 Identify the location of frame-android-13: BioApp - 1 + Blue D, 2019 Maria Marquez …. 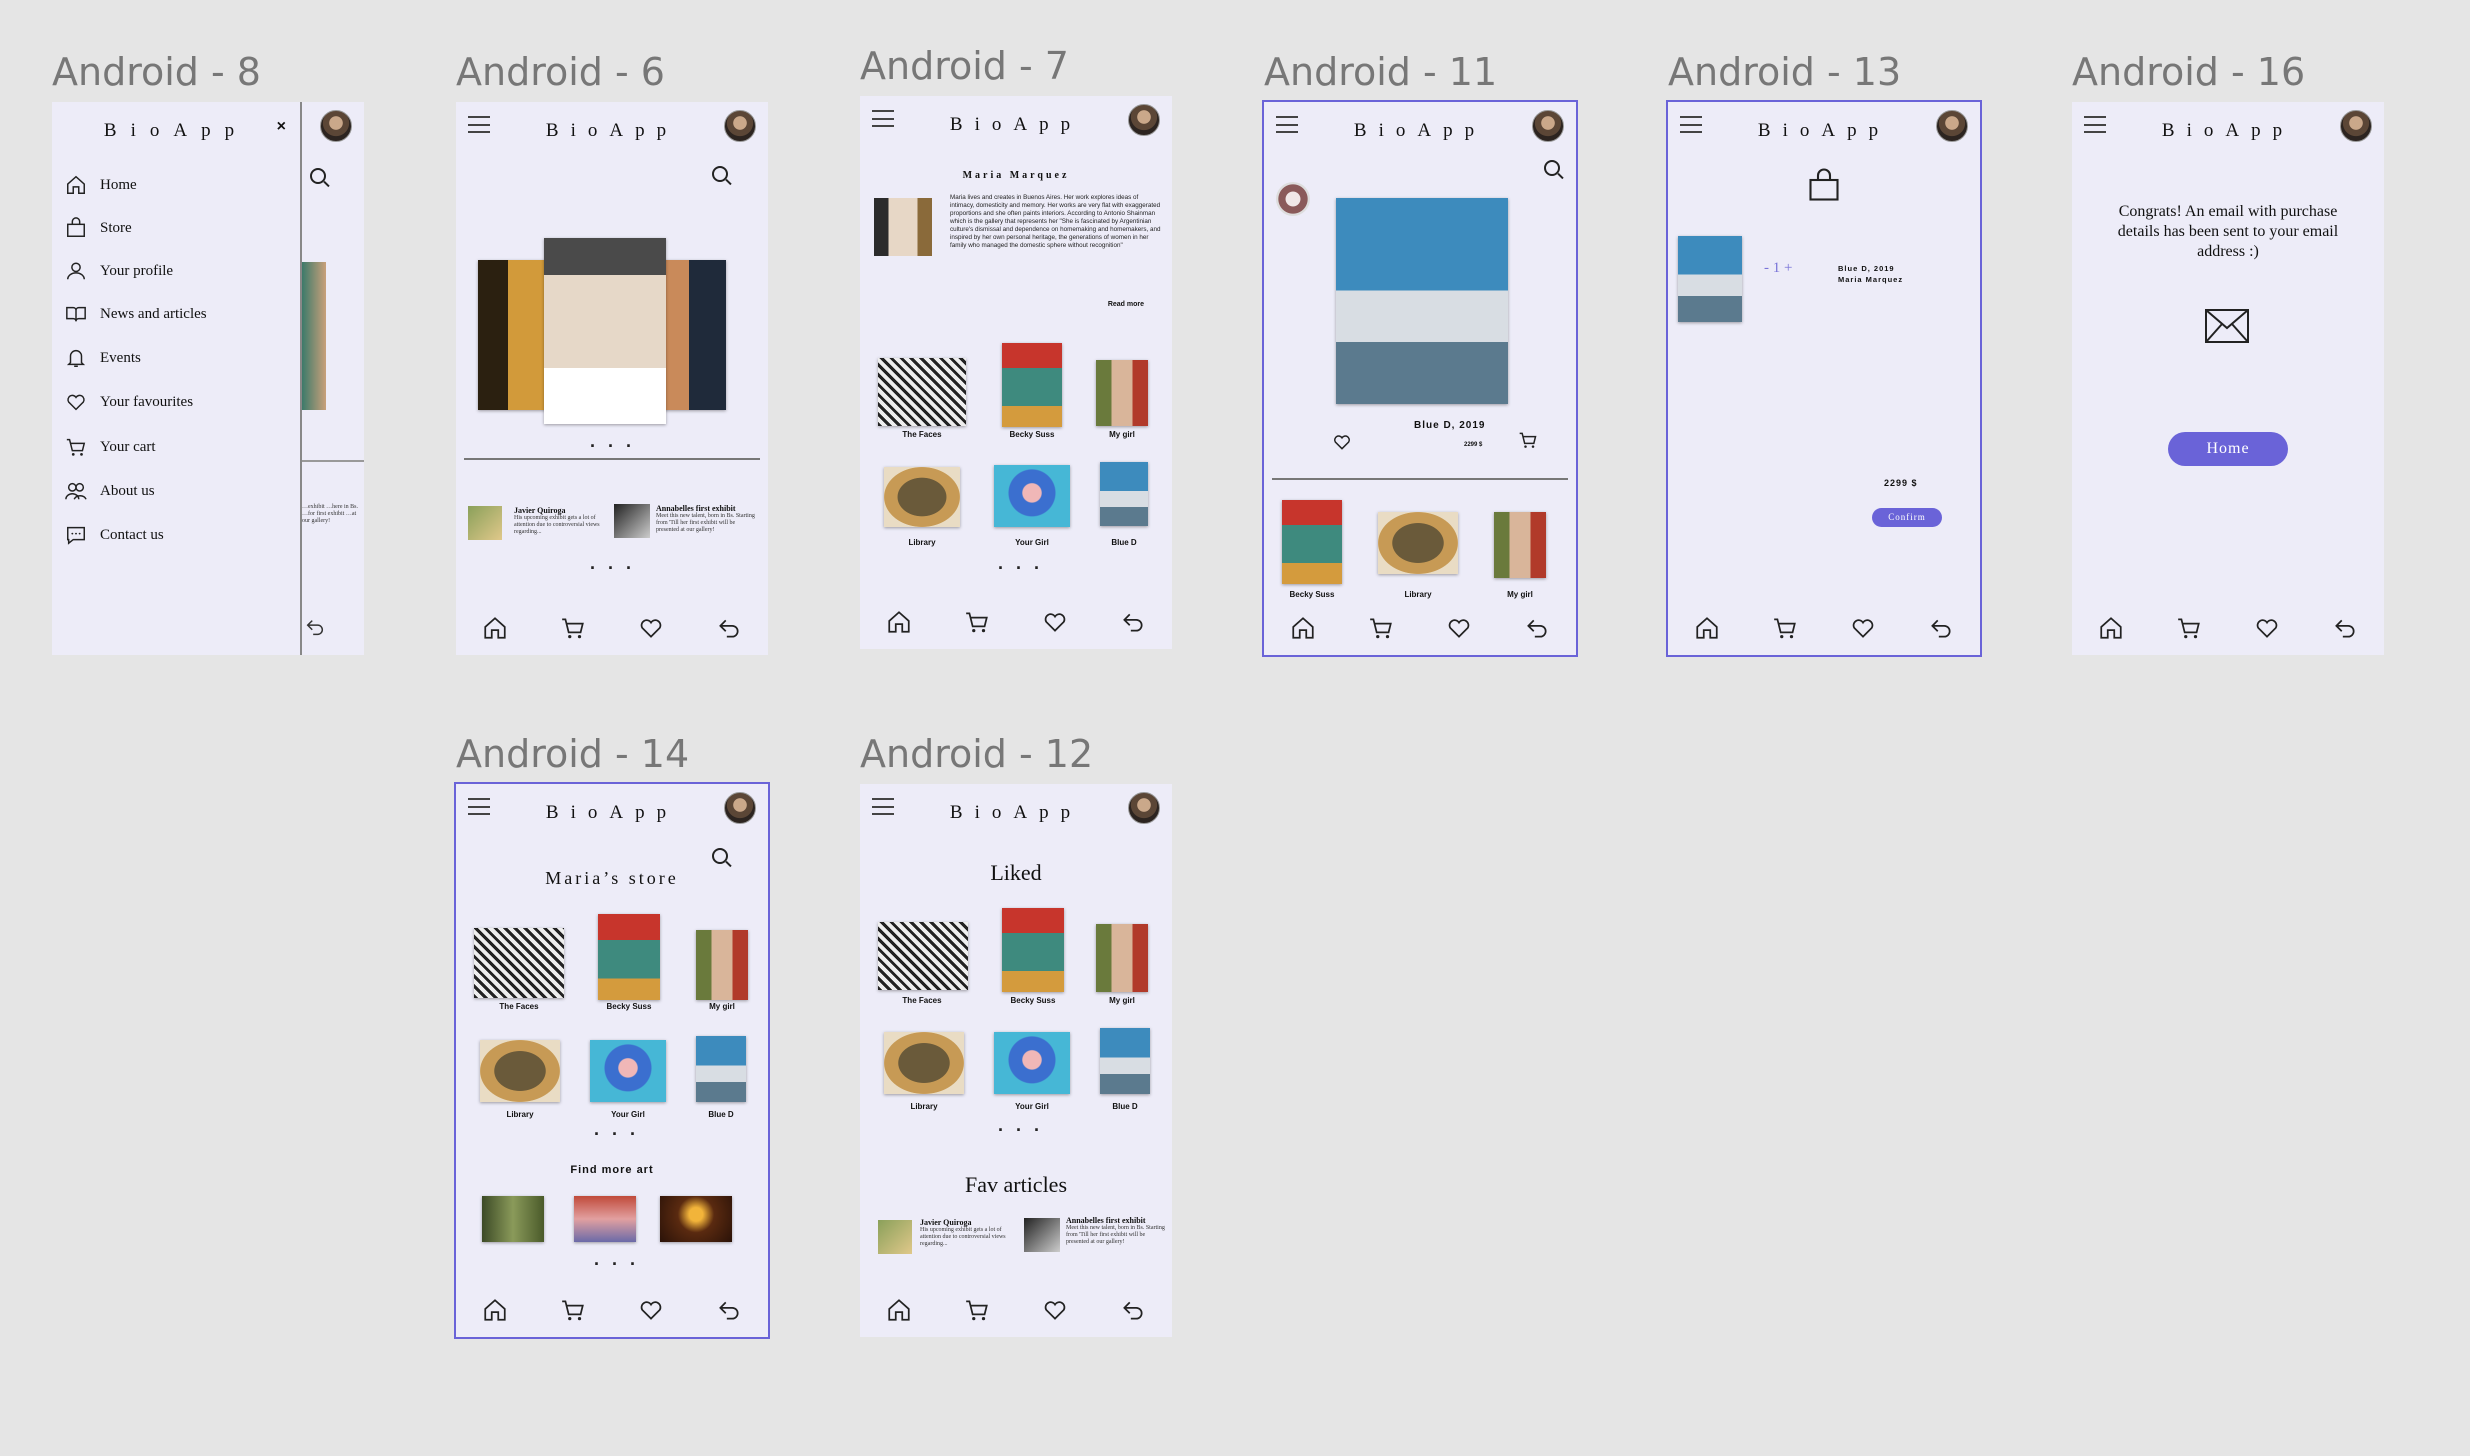
(1824, 378).